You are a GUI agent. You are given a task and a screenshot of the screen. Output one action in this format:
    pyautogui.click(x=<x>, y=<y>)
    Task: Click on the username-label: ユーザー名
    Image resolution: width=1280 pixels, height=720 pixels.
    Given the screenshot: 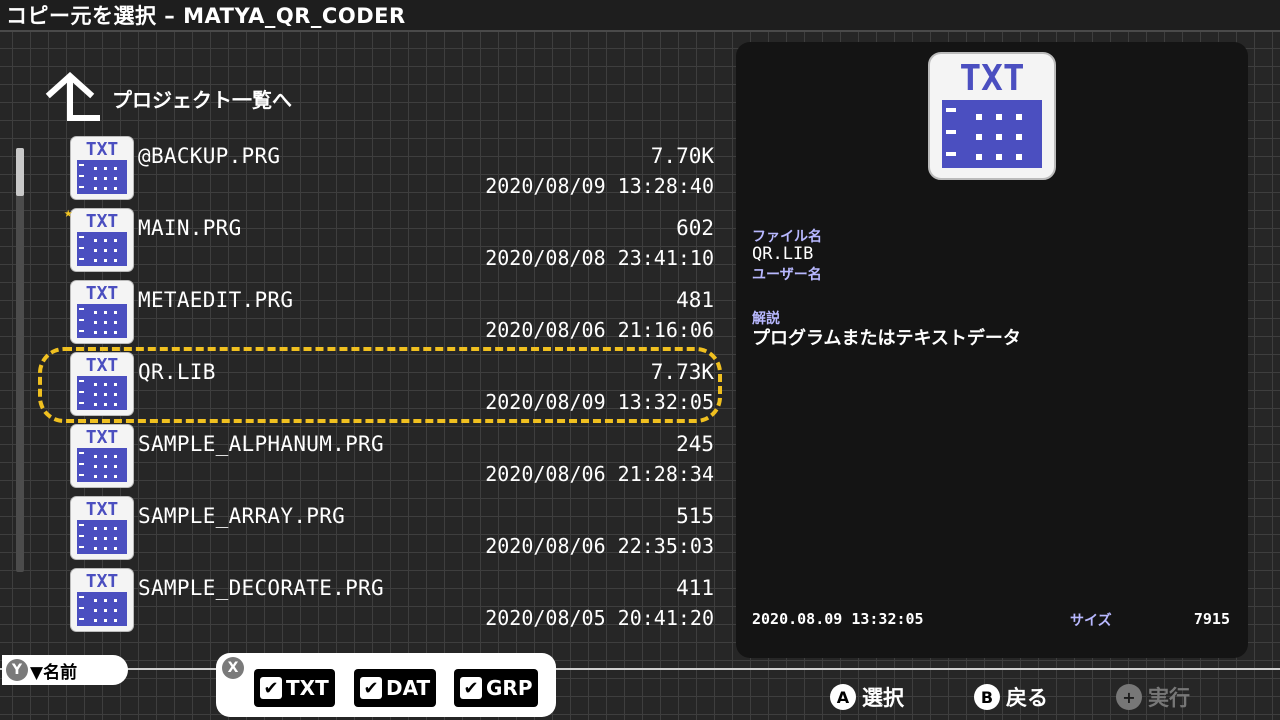 What is the action you would take?
    pyautogui.click(x=787, y=275)
    